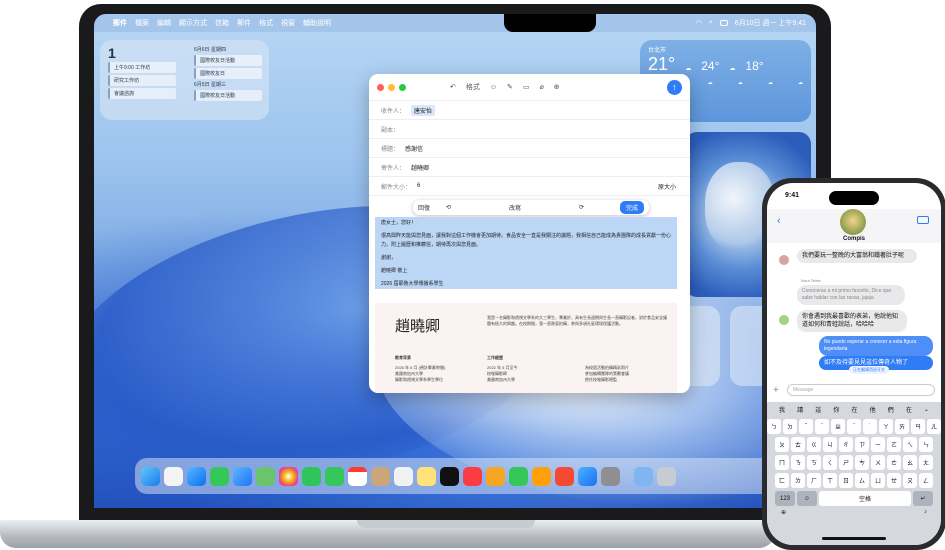  I want to click on close-button, so click(380, 87).